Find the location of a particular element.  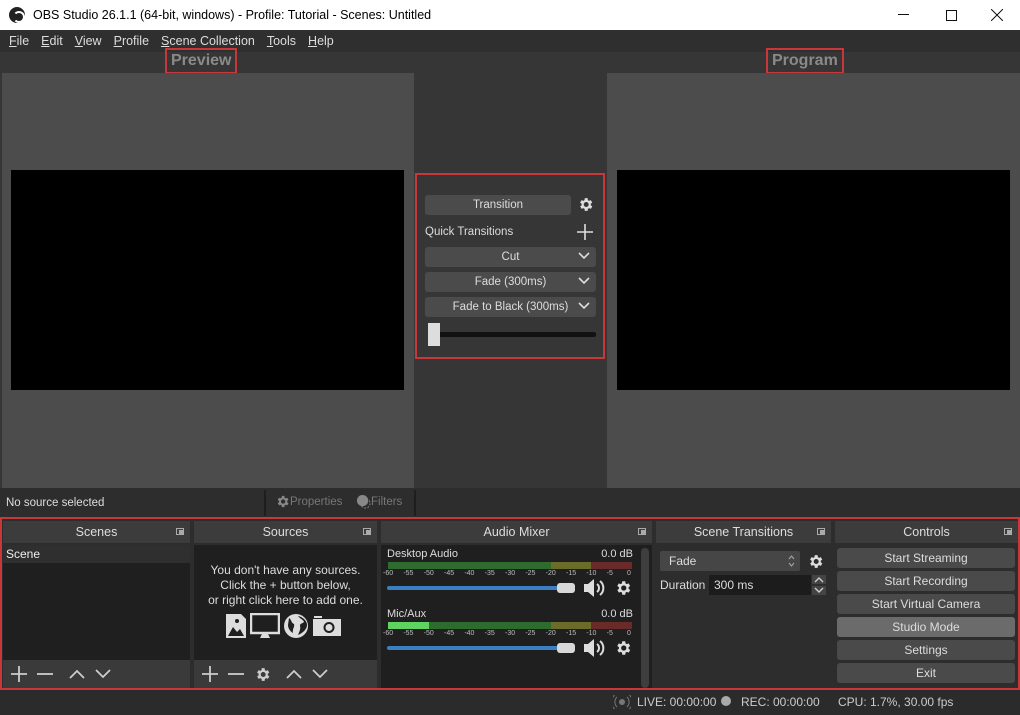

start-streaming-button: Start Streaming is located at coordinates (926, 558).